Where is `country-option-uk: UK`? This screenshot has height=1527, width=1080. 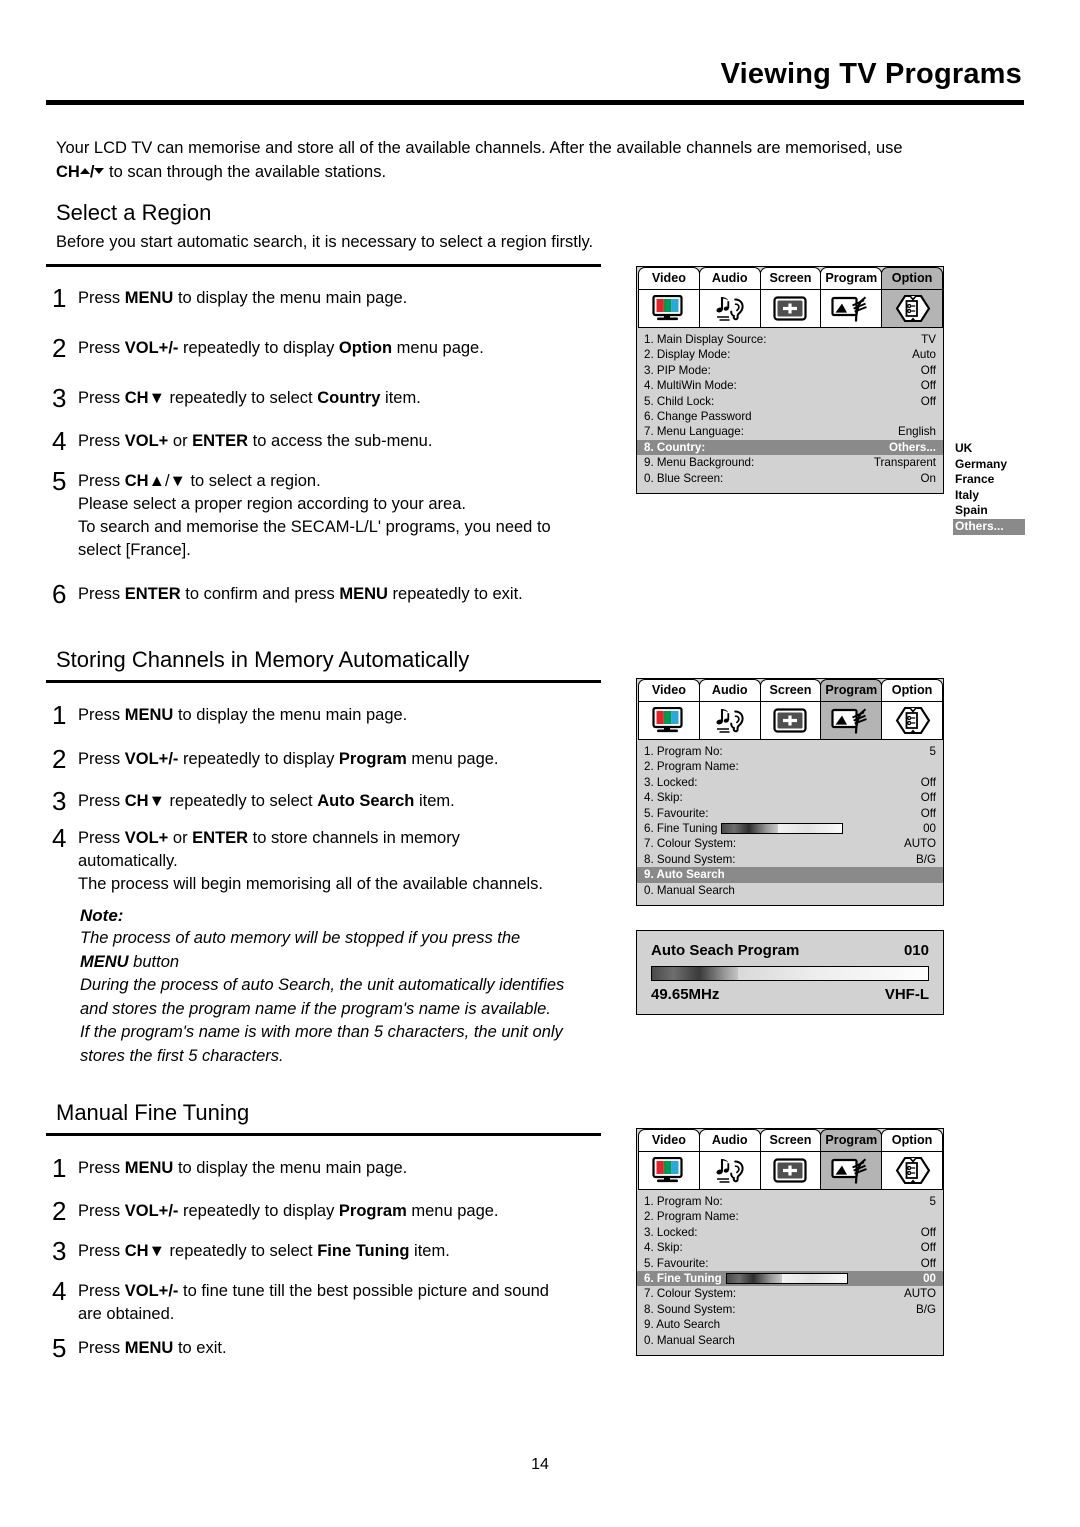 country-option-uk: UK is located at coordinates (989, 449).